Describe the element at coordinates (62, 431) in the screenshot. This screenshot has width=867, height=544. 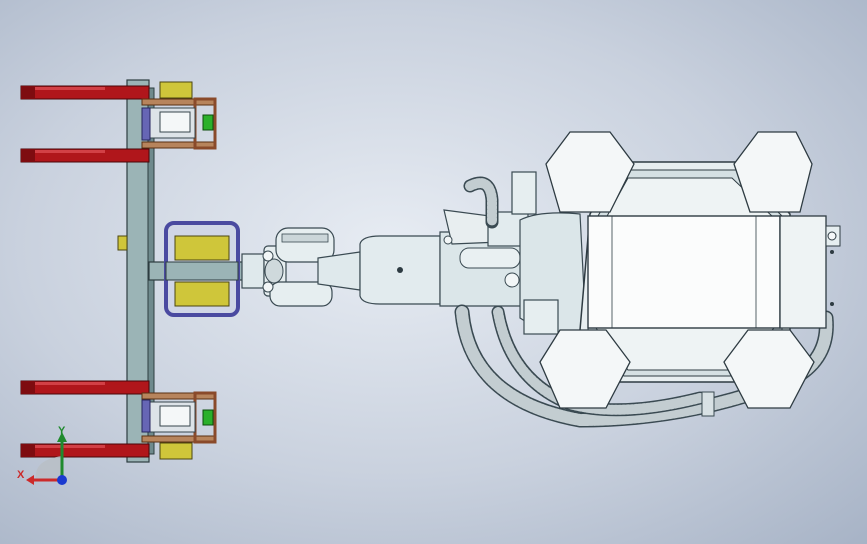
I see `axis-y-label: Y` at that location.